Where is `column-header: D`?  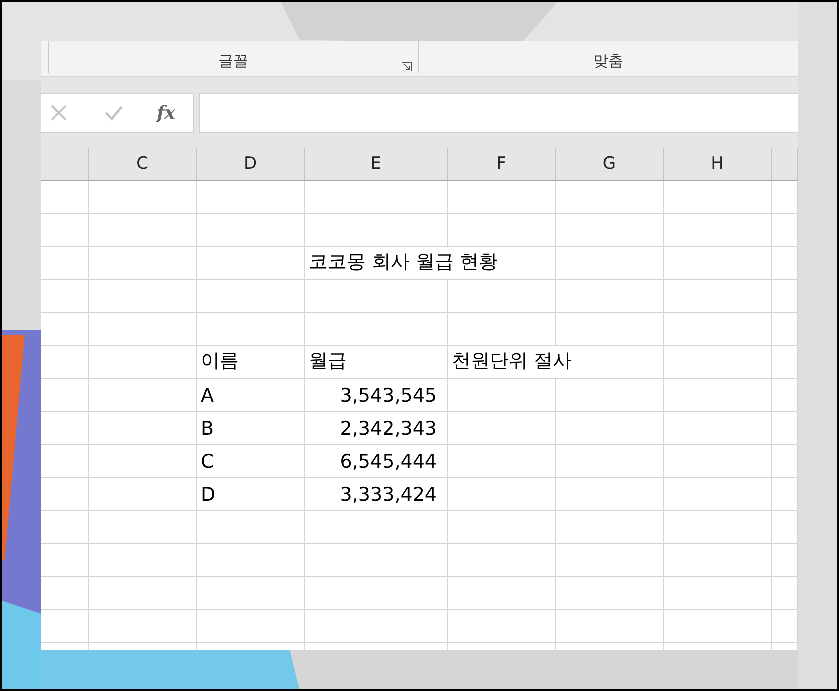
column-header: D is located at coordinates (251, 164).